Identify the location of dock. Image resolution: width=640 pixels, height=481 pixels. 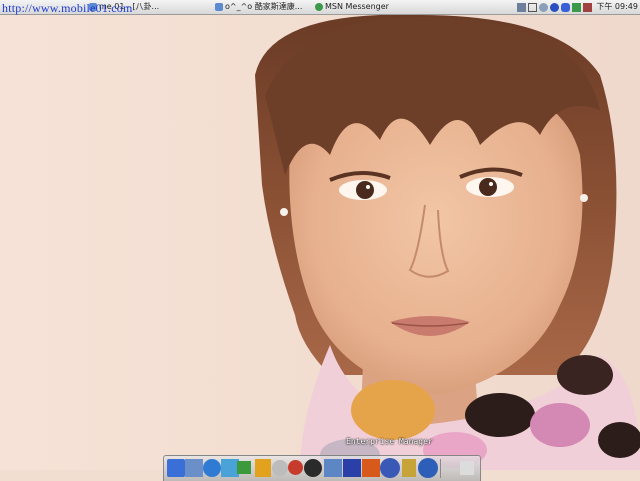
(322, 468).